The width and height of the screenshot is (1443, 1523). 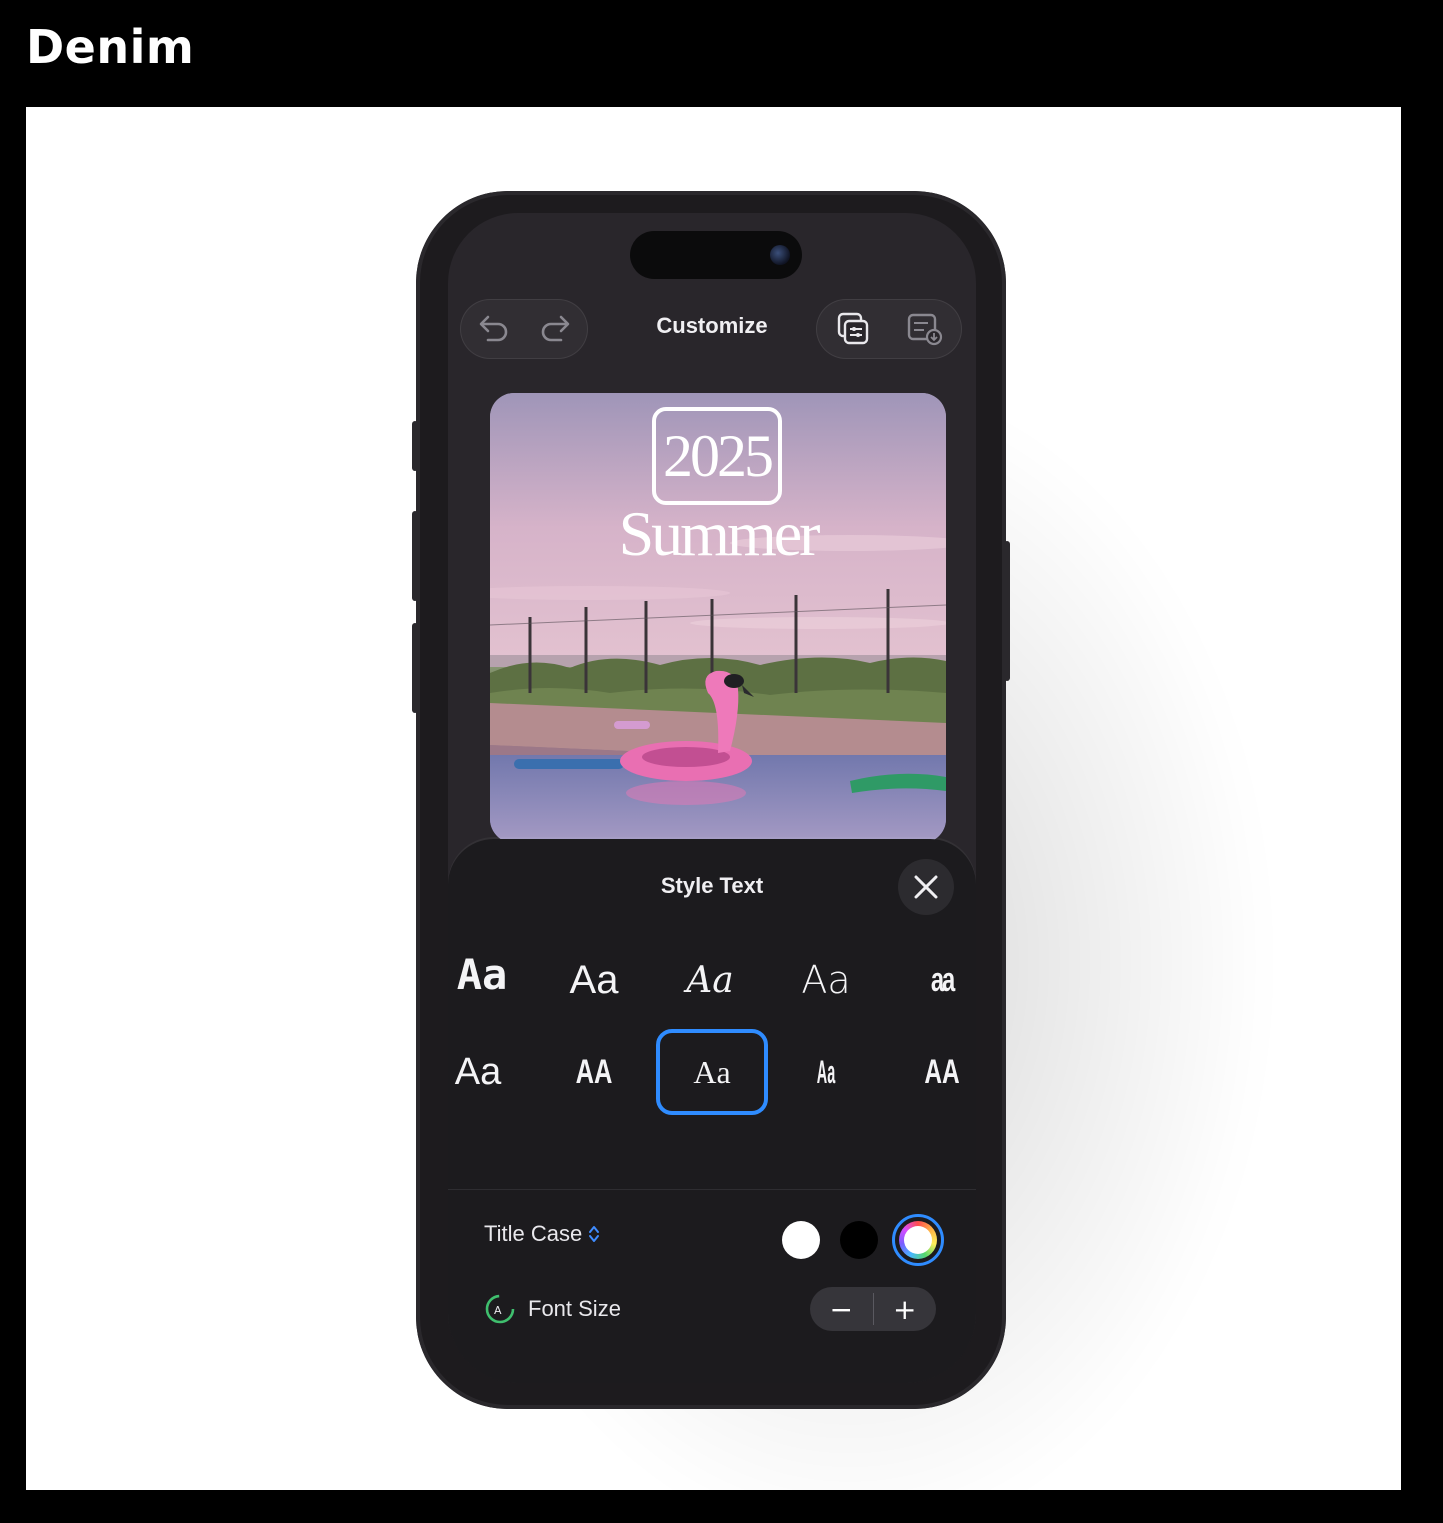 What do you see at coordinates (712, 1189) in the screenshot?
I see `sheet-divider` at bounding box center [712, 1189].